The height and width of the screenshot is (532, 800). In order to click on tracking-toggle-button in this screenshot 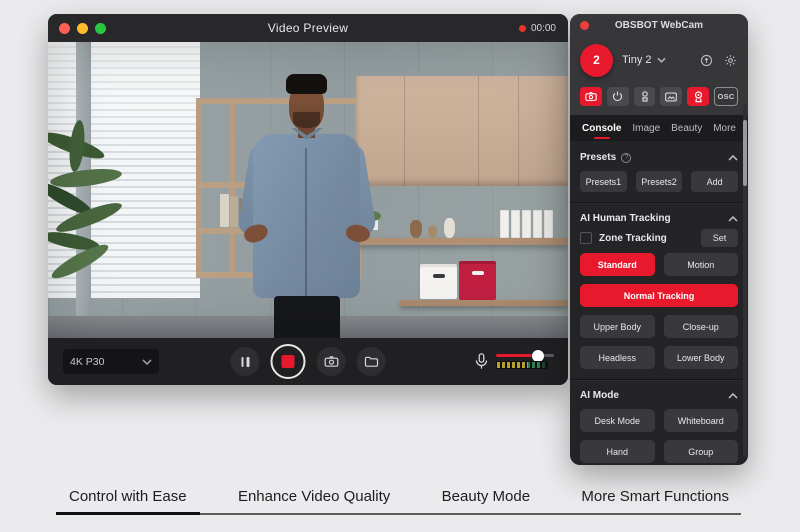, I will do `click(698, 96)`.